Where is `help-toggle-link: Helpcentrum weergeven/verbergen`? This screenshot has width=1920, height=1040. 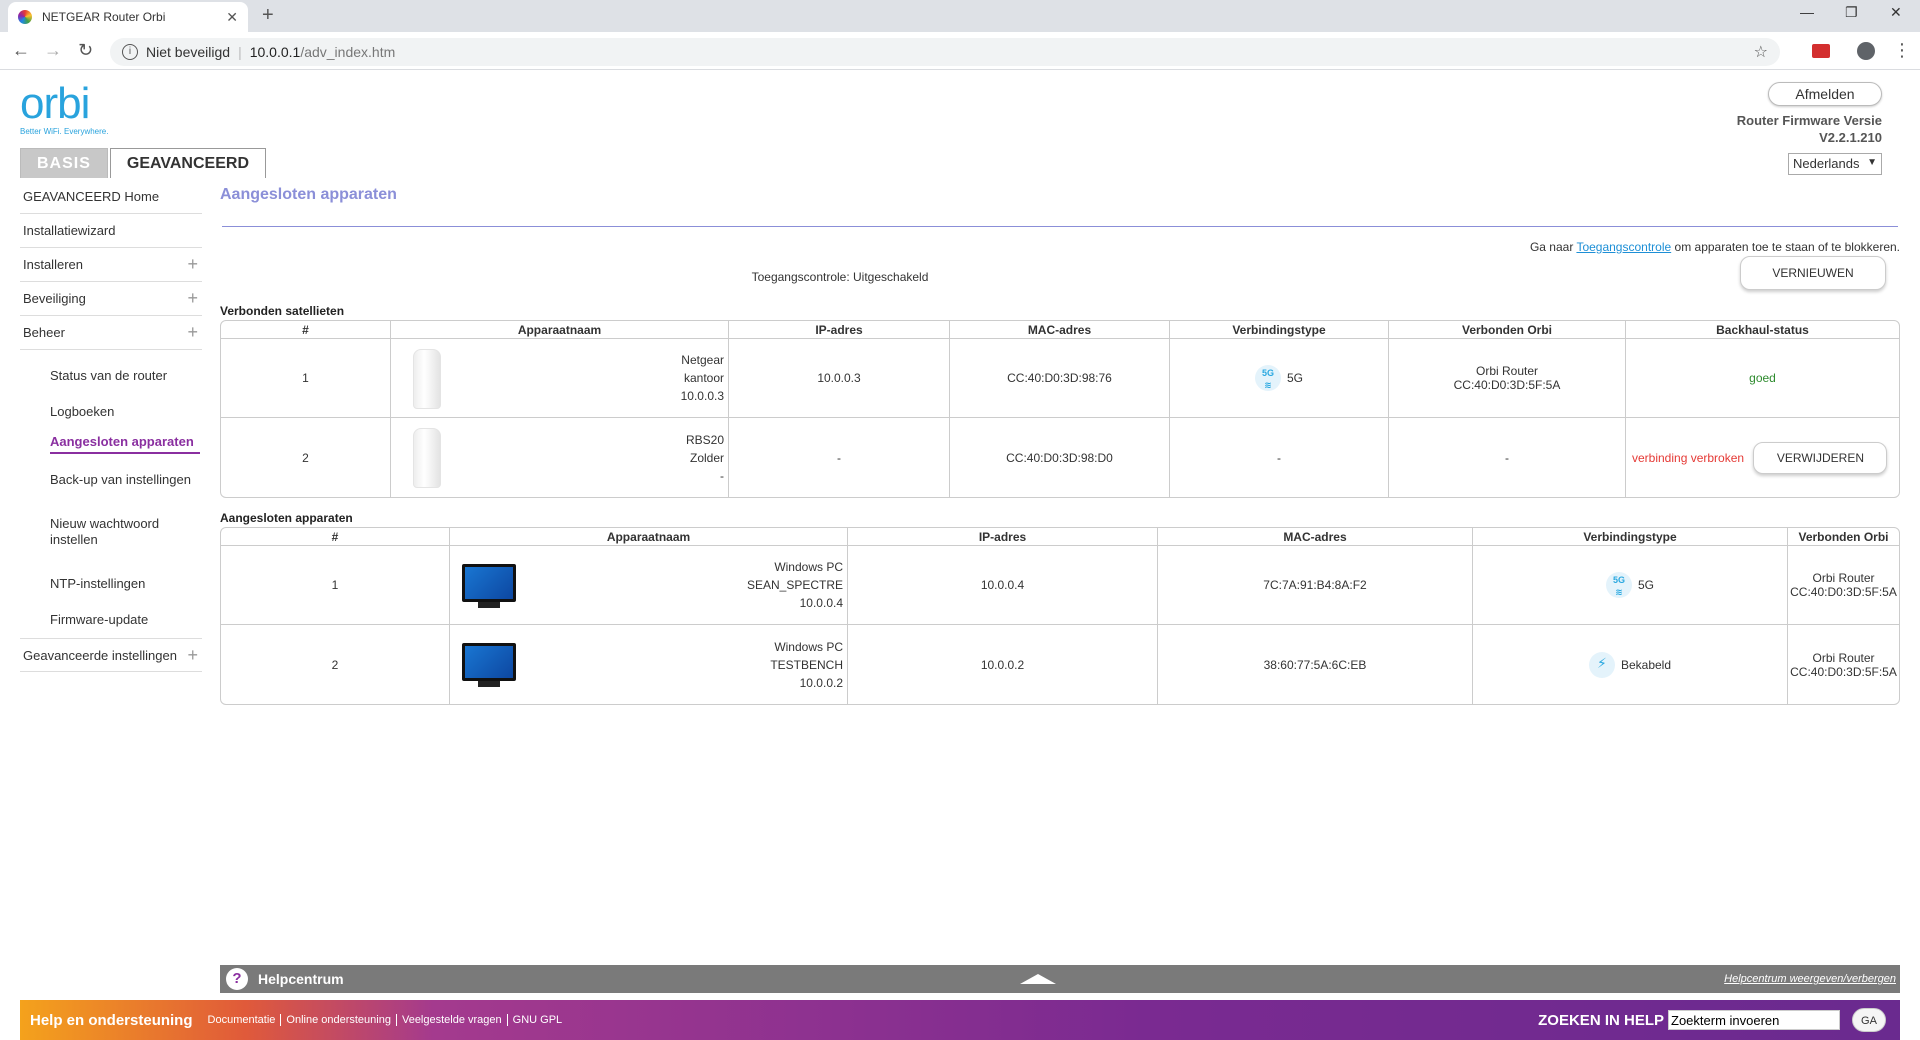 help-toggle-link: Helpcentrum weergeven/verbergen is located at coordinates (1810, 979).